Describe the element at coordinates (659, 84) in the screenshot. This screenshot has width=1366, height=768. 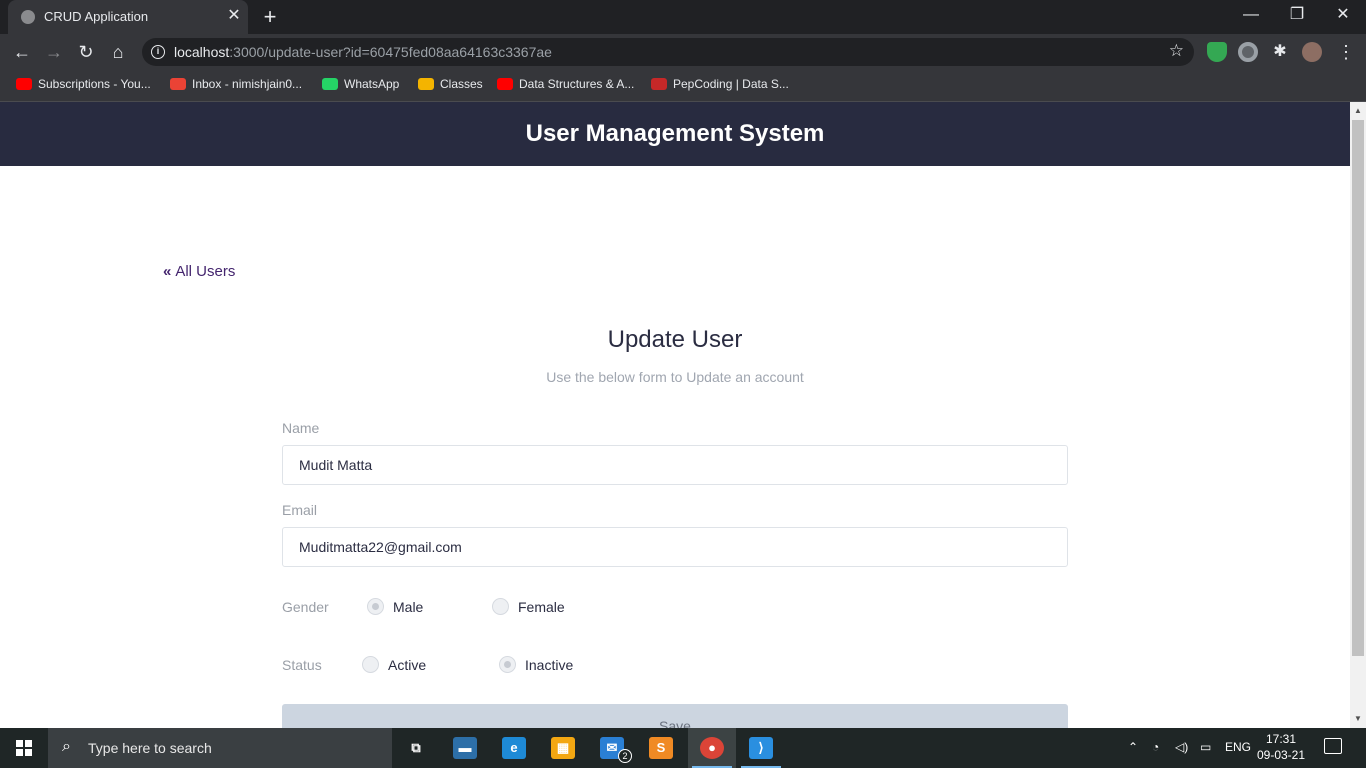
I see `pepcoding-icon` at that location.